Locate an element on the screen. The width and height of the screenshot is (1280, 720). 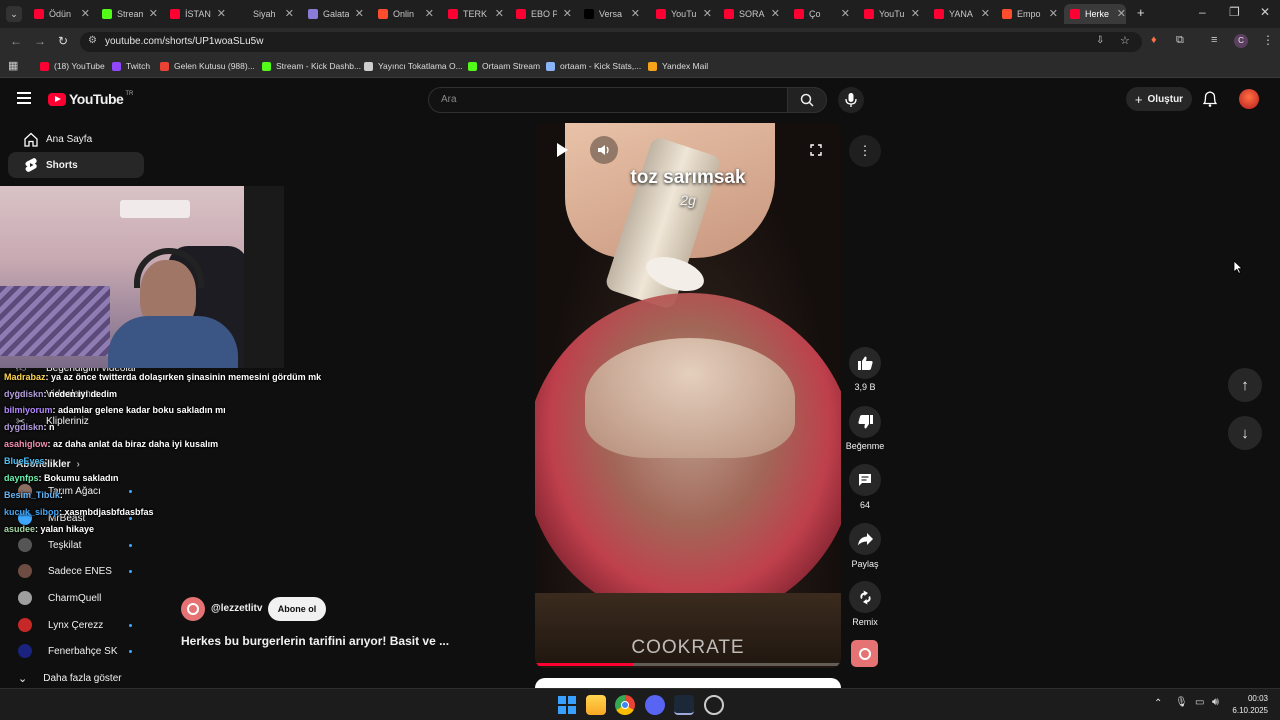
browser-tab: Onlin ✕ is located at coordinates (403, 14).